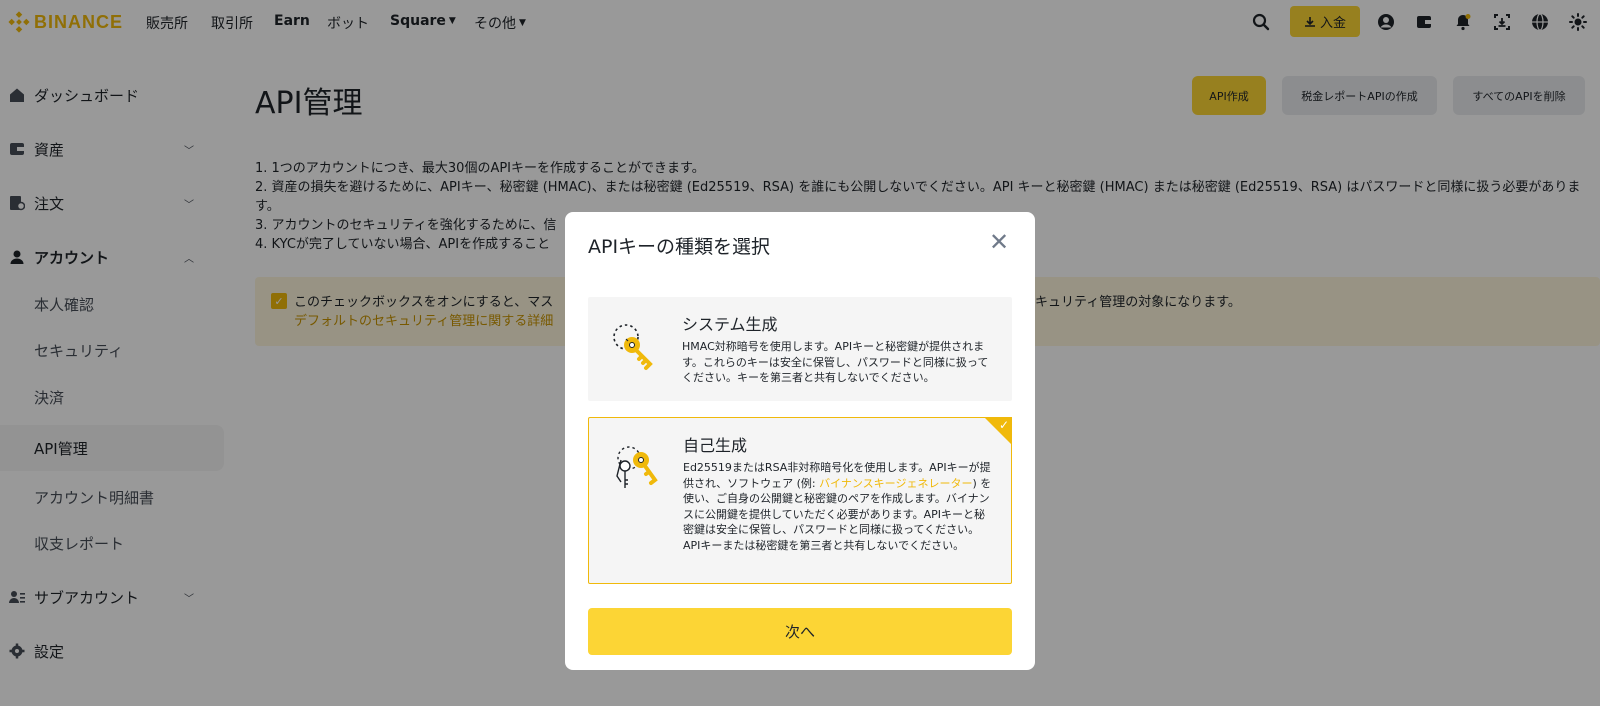 Image resolution: width=1600 pixels, height=706 pixels. I want to click on close-icon: ✕, so click(999, 242).